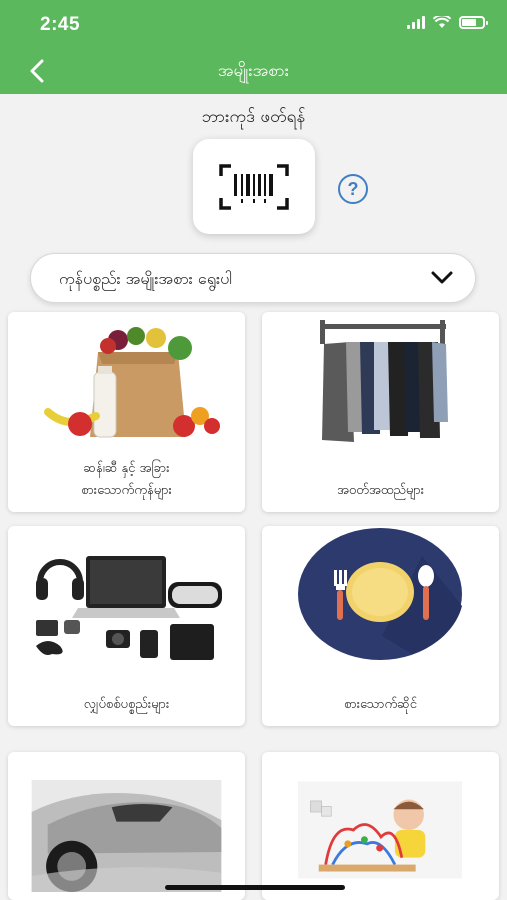 This screenshot has height=900, width=507. Describe the element at coordinates (380, 490) in the screenshot. I see `category-label: အဝတ်အထည်များ` at that location.